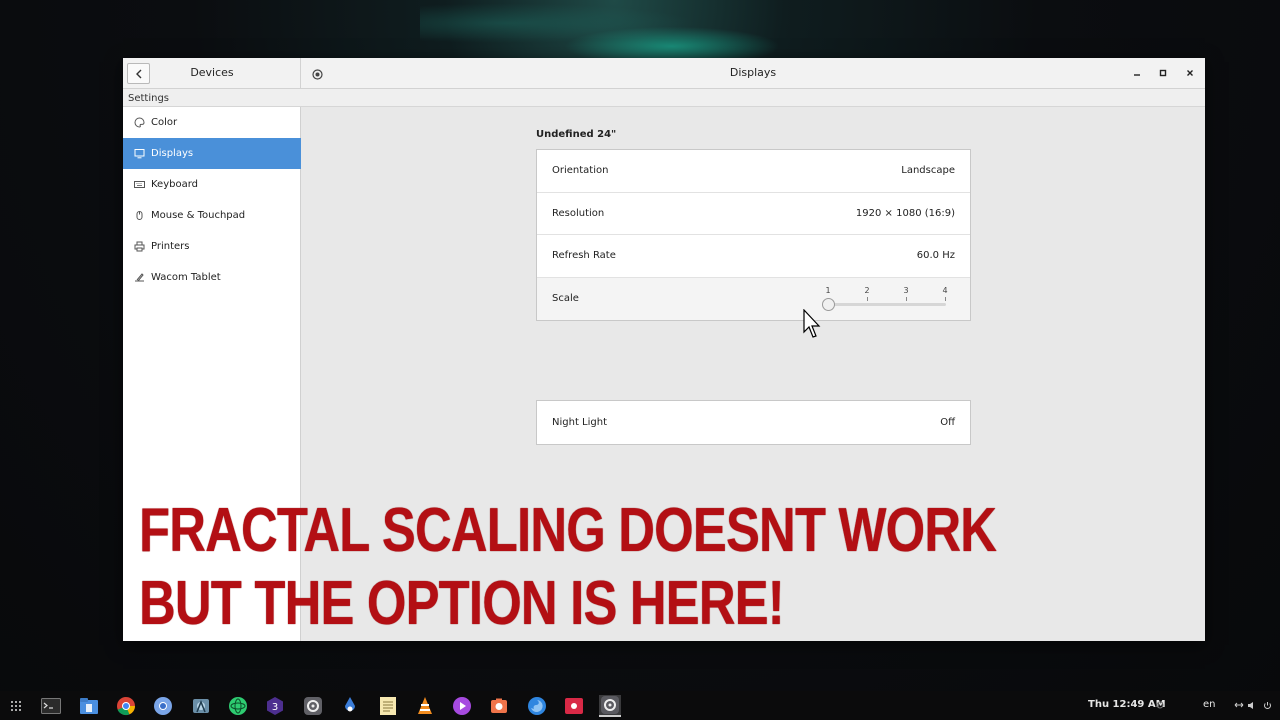 The image size is (1280, 720). Describe the element at coordinates (172, 153) in the screenshot. I see `sidebar-item-label: Displays` at that location.